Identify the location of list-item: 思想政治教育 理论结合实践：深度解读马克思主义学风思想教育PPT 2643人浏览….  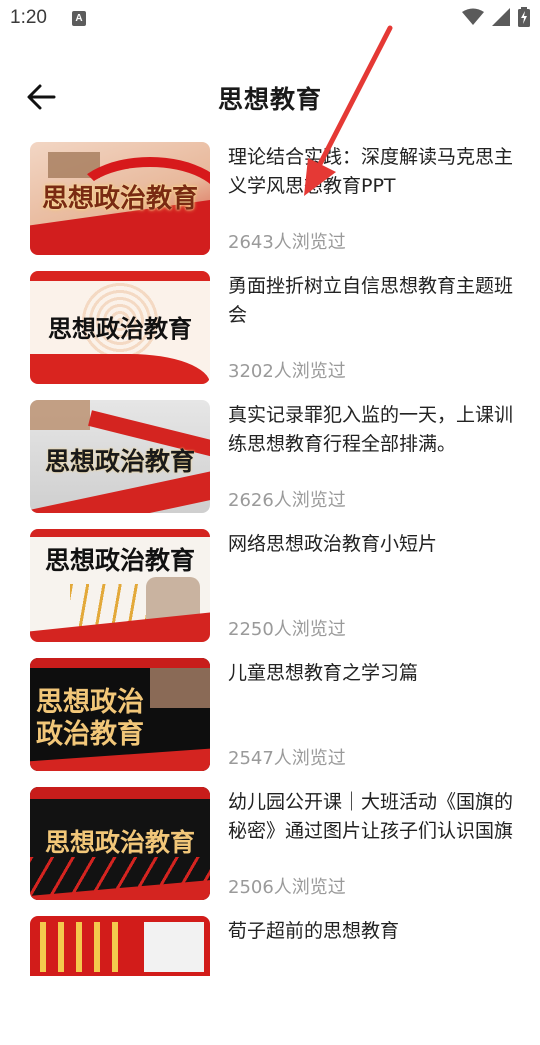
(270, 206).